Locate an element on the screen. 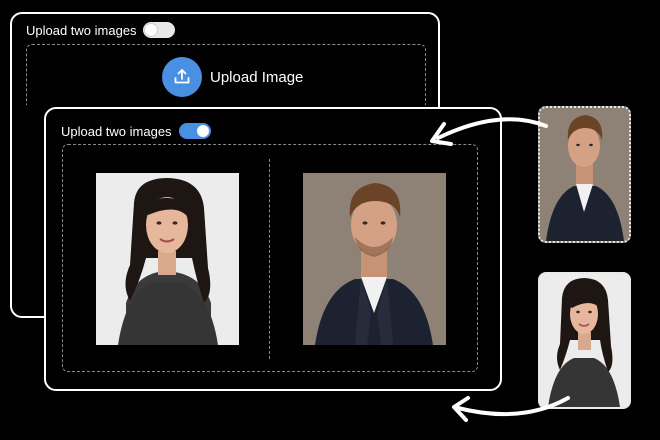 Image resolution: width=660 pixels, height=440 pixels. two-images-toggle-on is located at coordinates (194, 131).